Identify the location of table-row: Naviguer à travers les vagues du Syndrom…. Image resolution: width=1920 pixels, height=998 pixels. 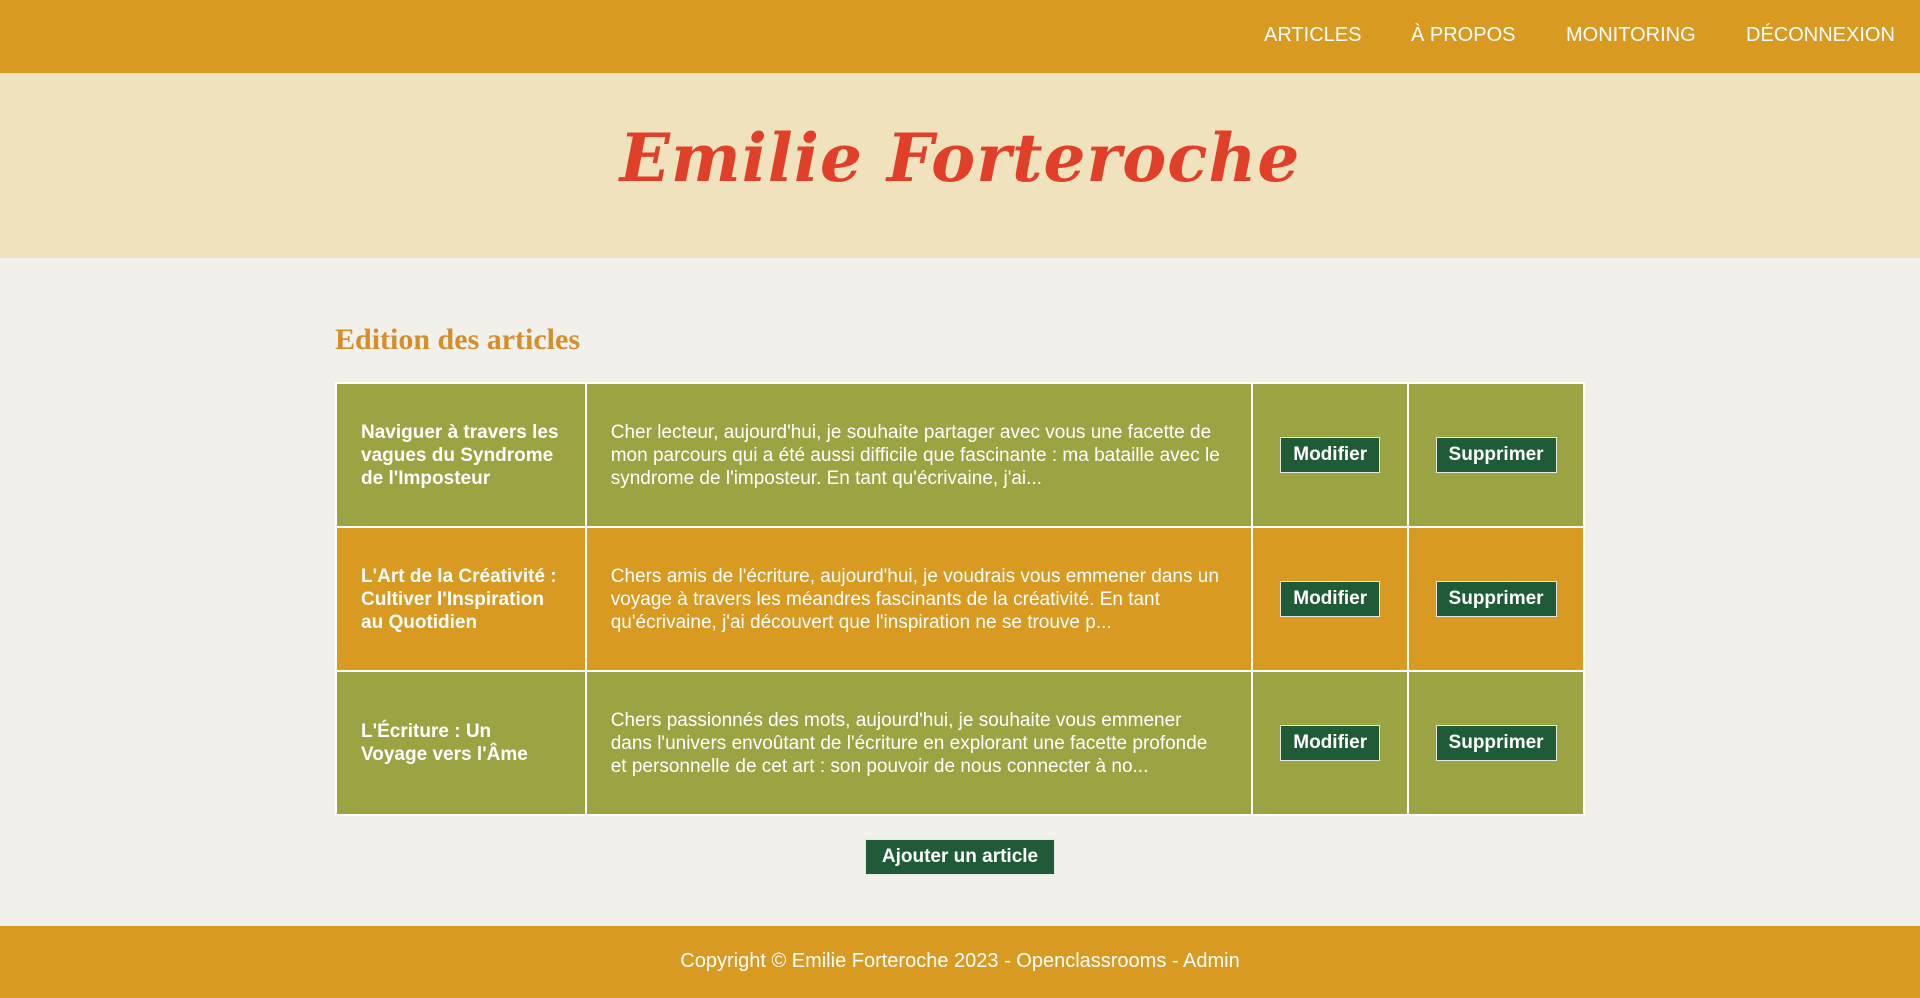
(960, 455).